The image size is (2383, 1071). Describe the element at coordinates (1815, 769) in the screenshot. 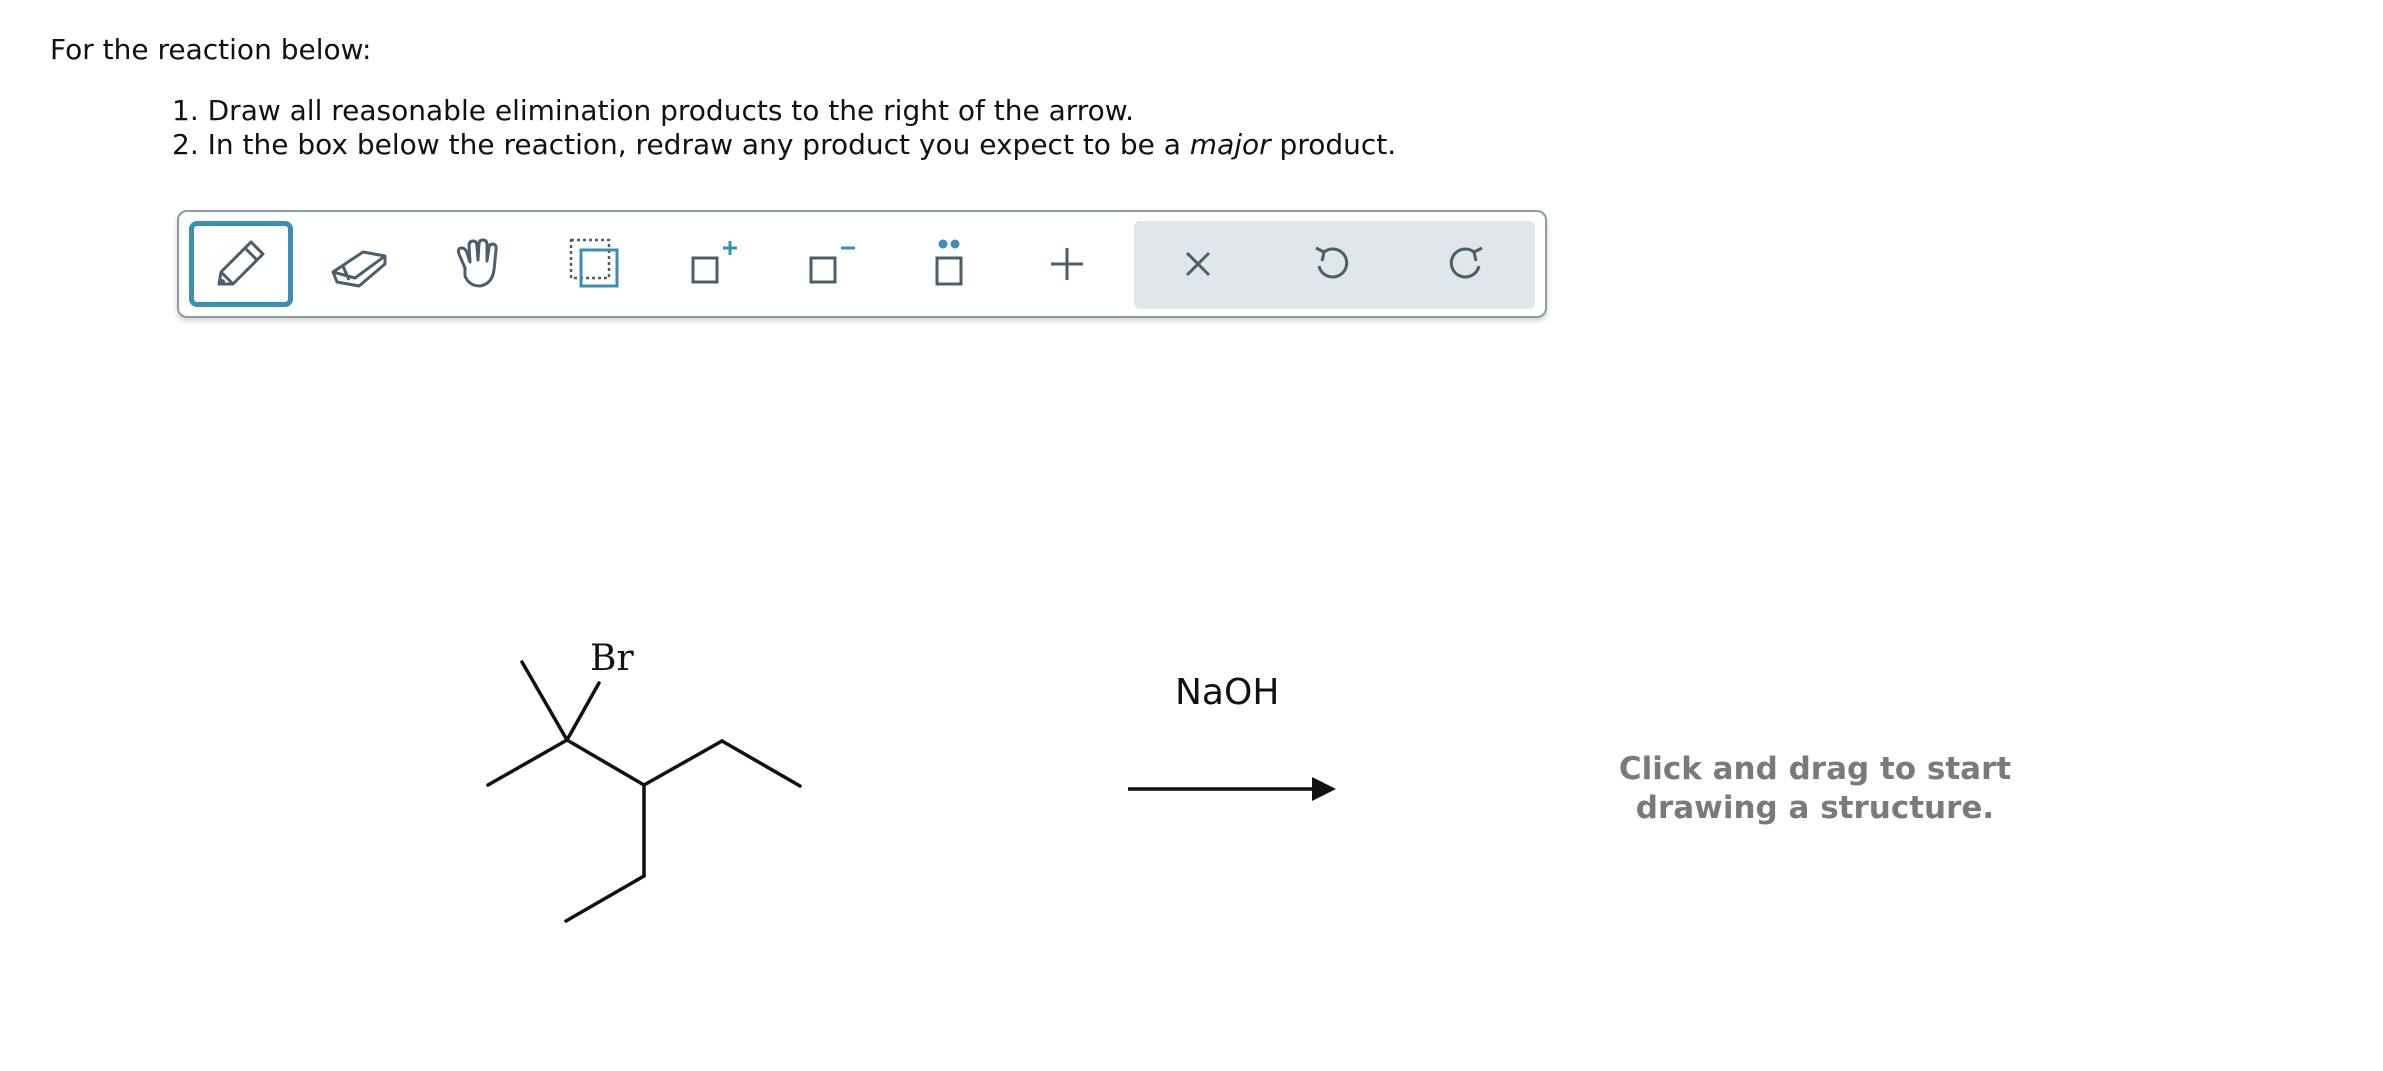

I see `drop-hint-line-1: Click and drag to start` at that location.